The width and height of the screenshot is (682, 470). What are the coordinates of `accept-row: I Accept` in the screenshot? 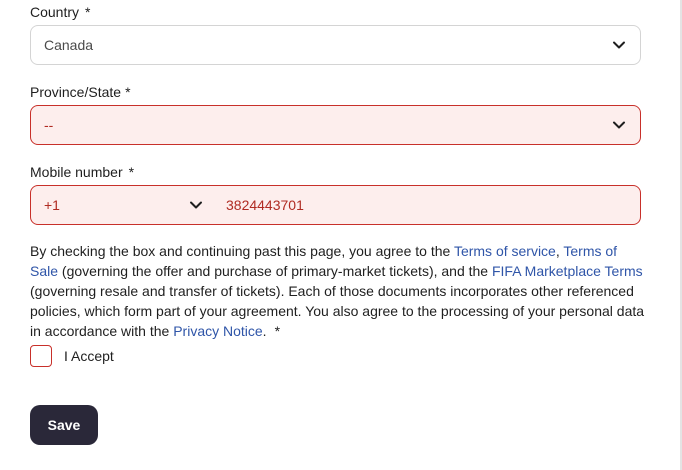 It's located at (72, 356).